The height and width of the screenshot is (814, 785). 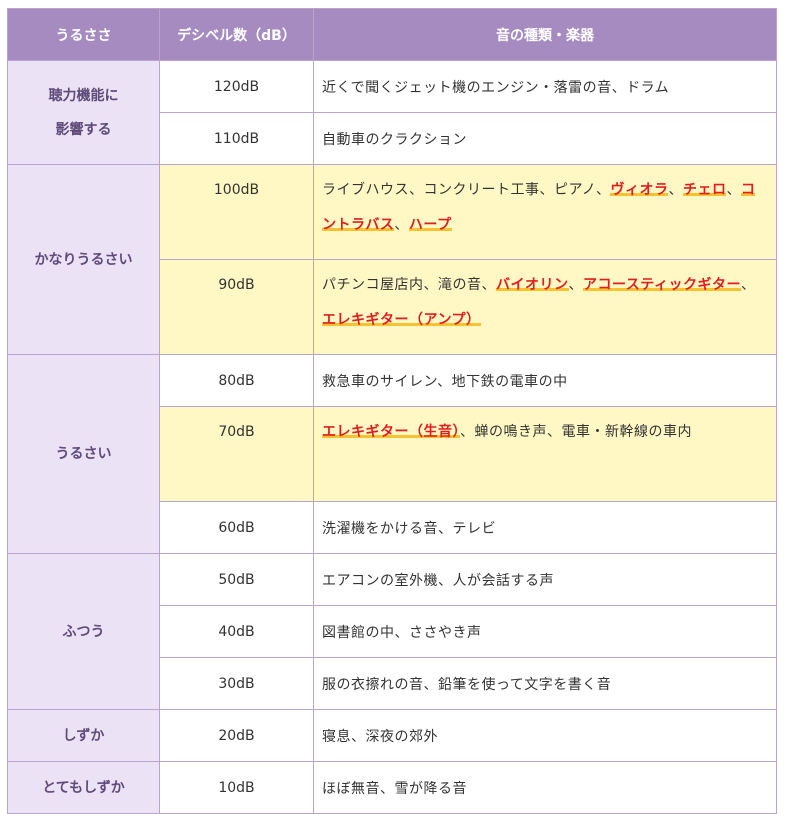 I want to click on sound-description-cell: 洗濯機をかける音、テレビ, so click(x=545, y=527).